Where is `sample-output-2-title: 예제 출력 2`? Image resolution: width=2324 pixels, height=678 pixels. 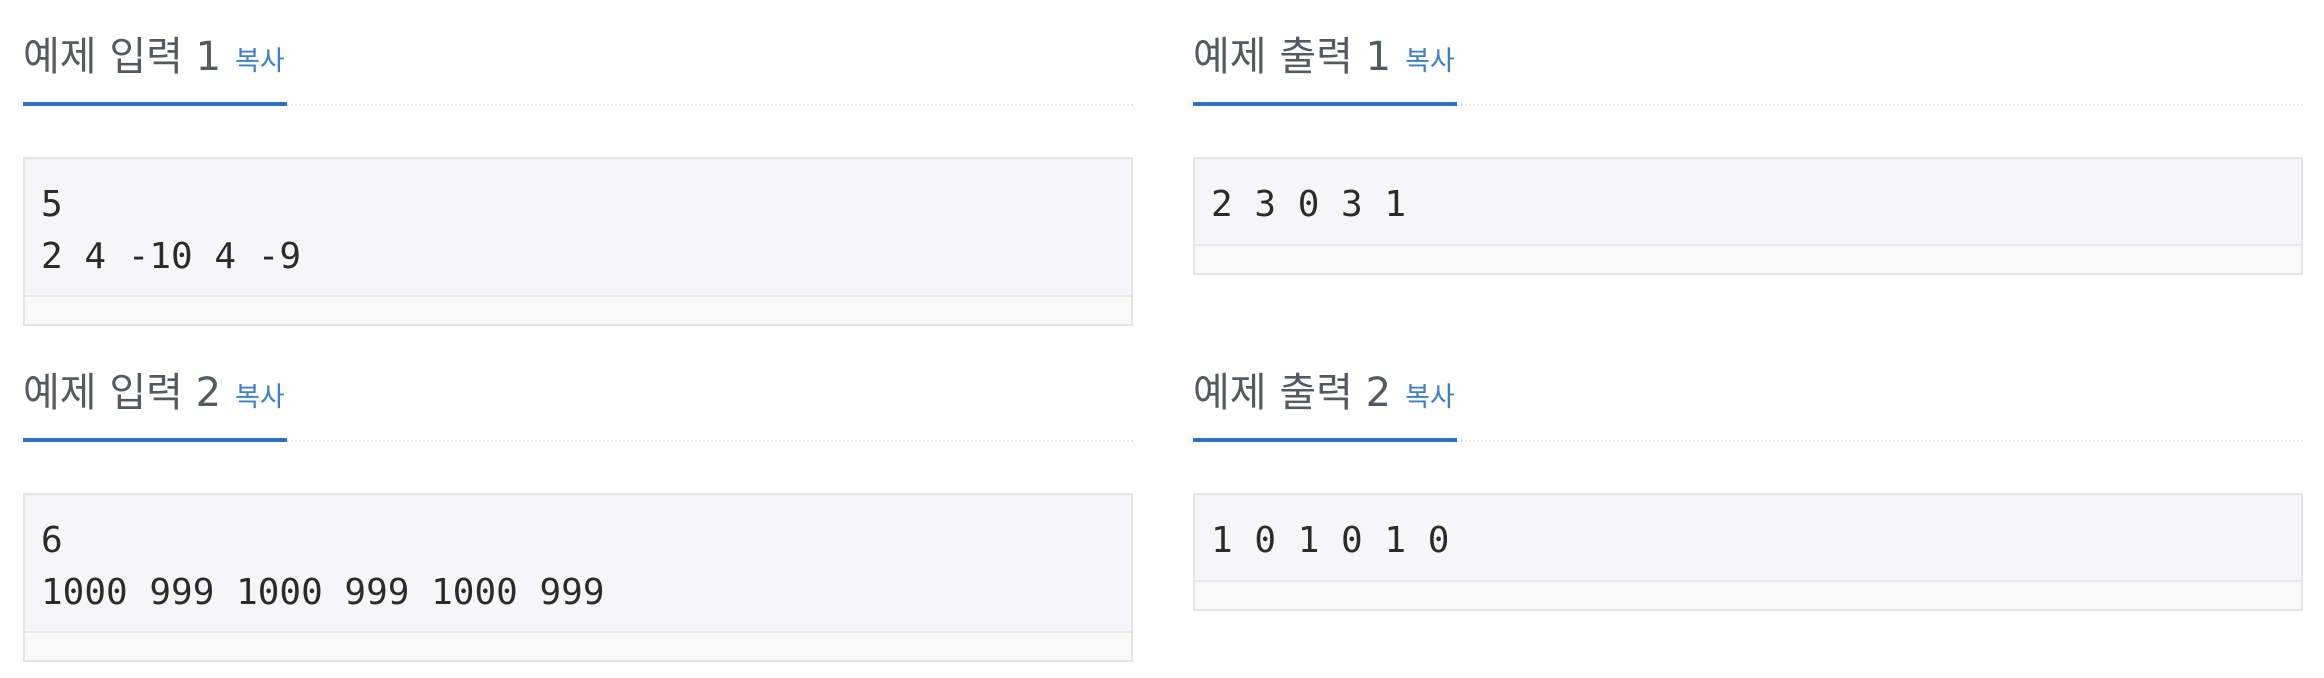
sample-output-2-title: 예제 출력 2 is located at coordinates (1292, 393).